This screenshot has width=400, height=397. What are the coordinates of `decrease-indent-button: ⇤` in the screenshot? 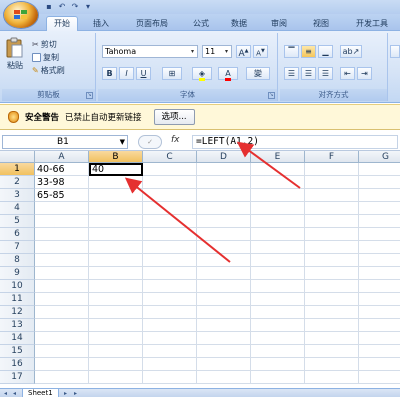 It's located at (347, 73).